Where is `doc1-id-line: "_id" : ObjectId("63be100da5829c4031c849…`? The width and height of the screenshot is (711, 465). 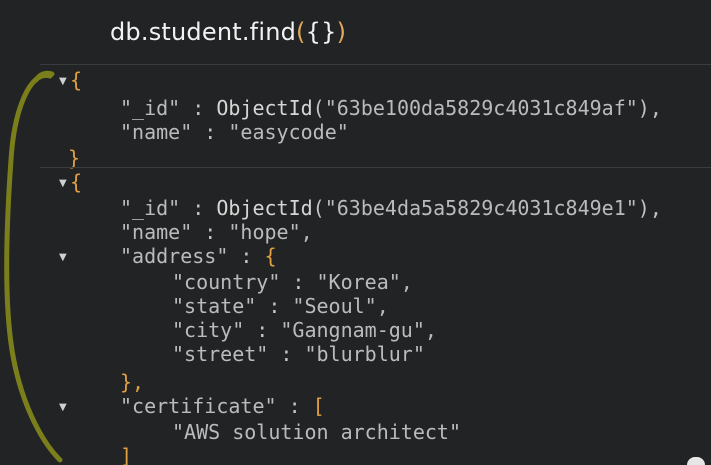
doc1-id-line: "_id" : ObjectId("63be100da5829c4031c849… is located at coordinates (391, 108).